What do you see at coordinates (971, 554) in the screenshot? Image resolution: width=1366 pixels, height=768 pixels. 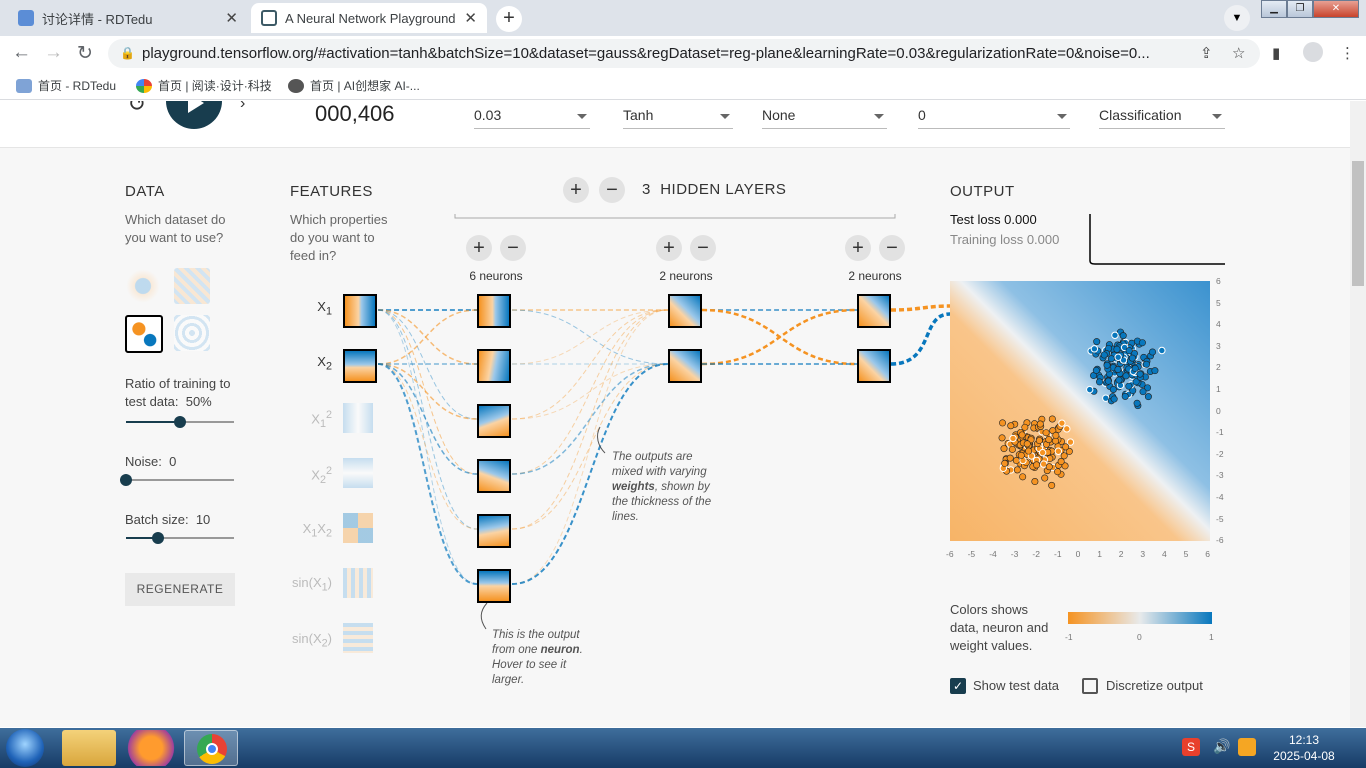 I see `x-axis-tick: -5` at bounding box center [971, 554].